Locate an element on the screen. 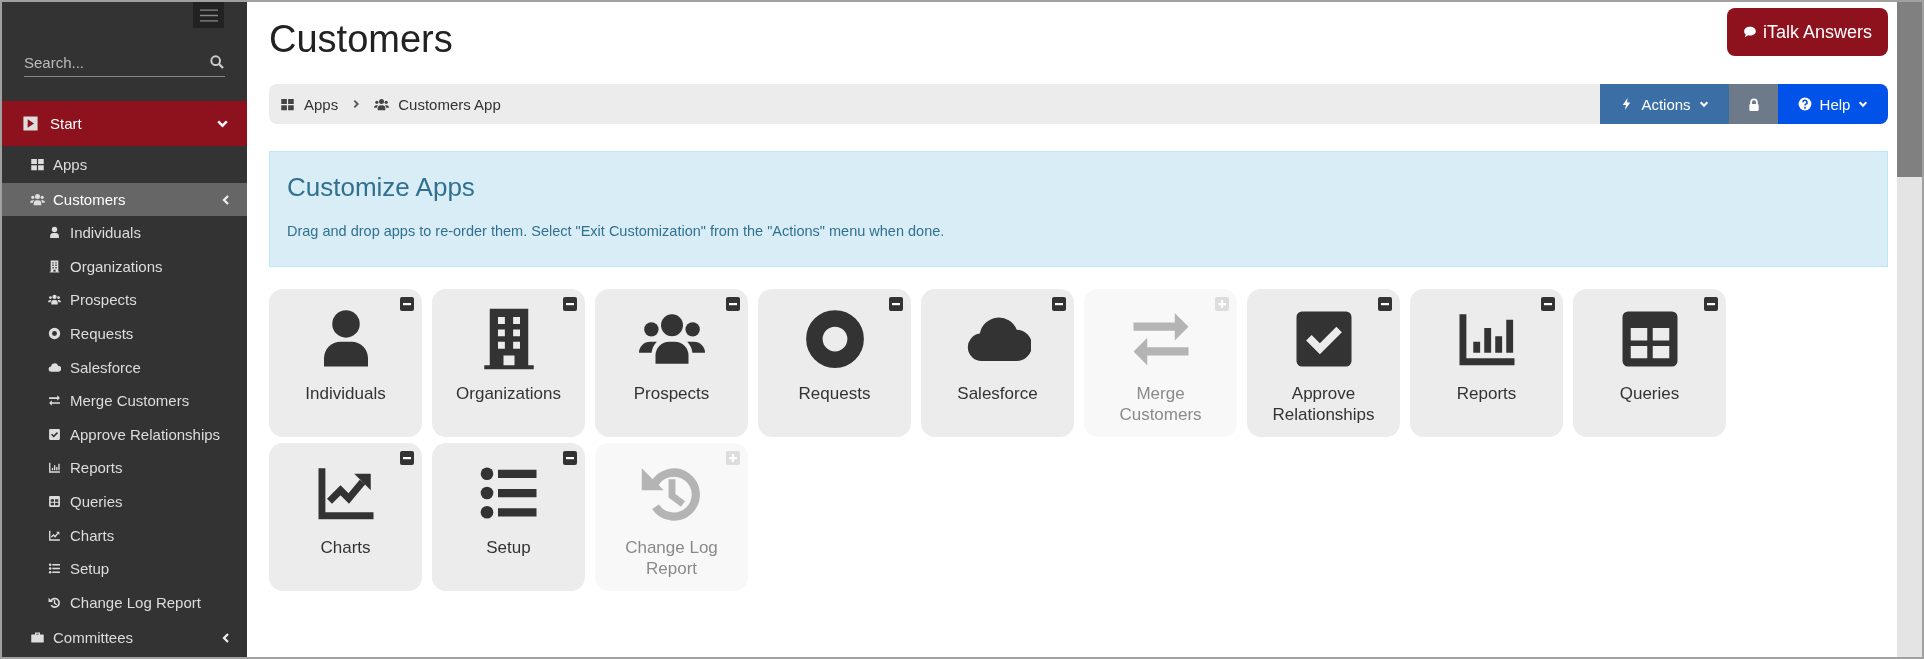  cloud-icon is located at coordinates (54, 367).